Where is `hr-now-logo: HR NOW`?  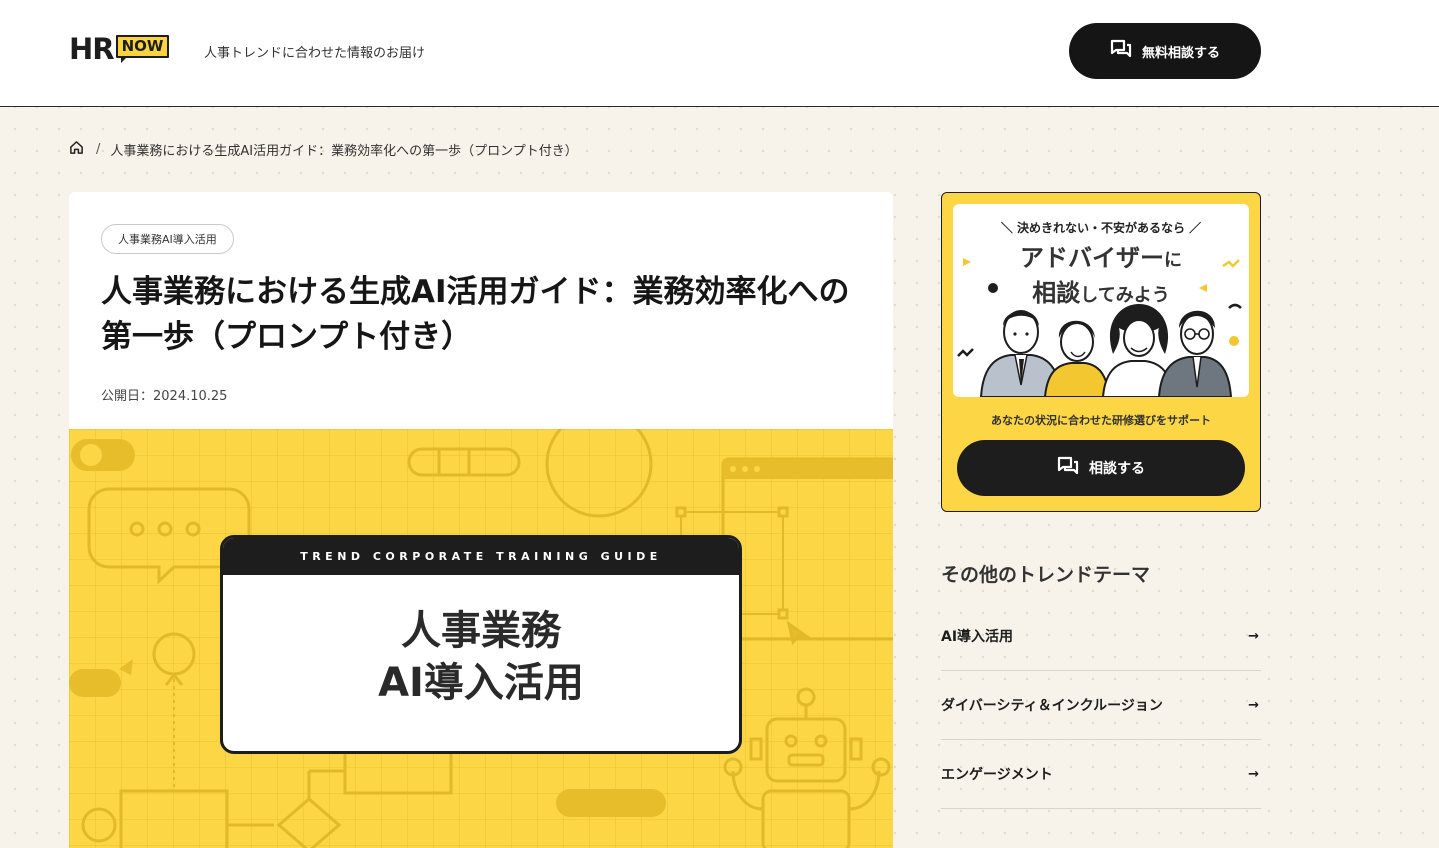
hr-now-logo: HR NOW is located at coordinates (119, 49).